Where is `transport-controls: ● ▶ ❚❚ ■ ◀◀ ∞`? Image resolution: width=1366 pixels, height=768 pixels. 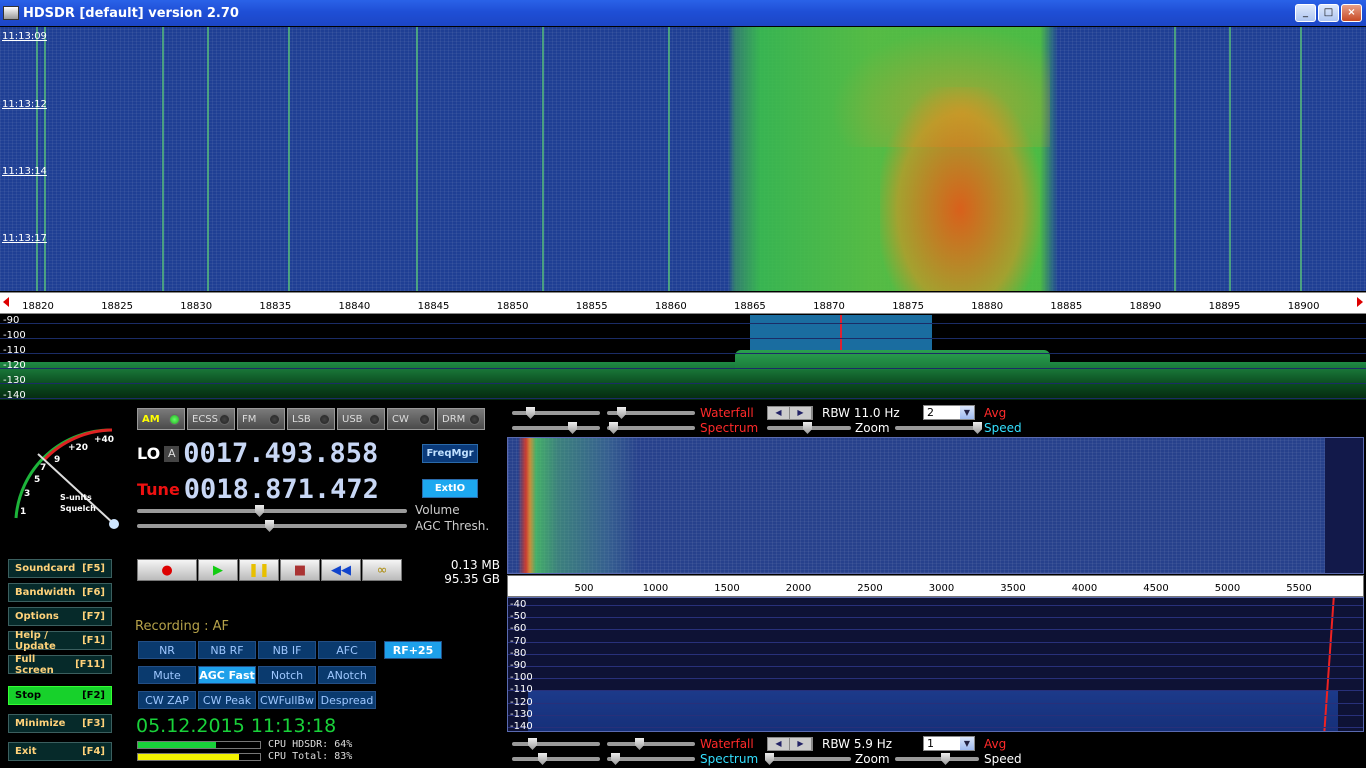 transport-controls: ● ▶ ❚❚ ■ ◀◀ ∞ is located at coordinates (269, 570).